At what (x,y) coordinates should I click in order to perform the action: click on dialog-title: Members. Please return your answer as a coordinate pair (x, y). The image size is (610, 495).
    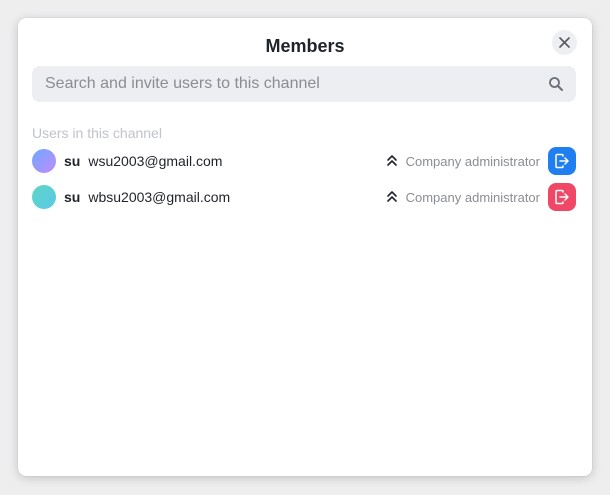
    Looking at the image, I should click on (305, 46).